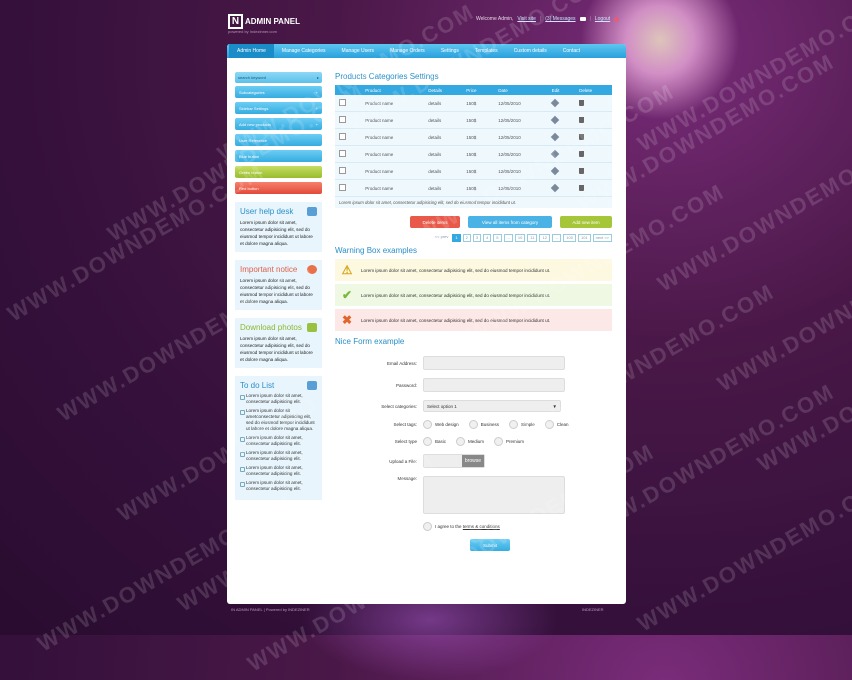 This screenshot has width=852, height=680. Describe the element at coordinates (312, 327) in the screenshot. I see `photo-icon` at that location.